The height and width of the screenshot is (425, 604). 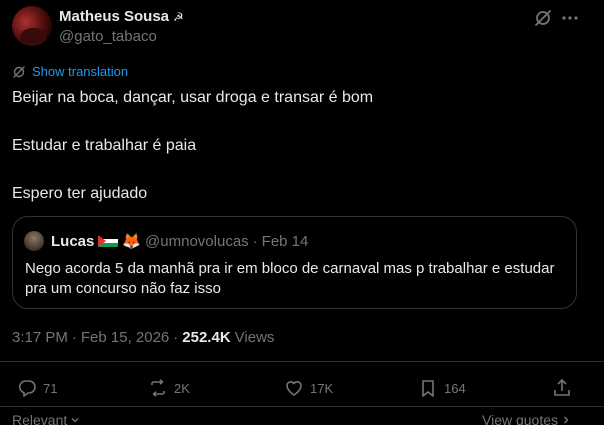 I want to click on relevant-sort-dropdown: Relevant, so click(x=46, y=418).